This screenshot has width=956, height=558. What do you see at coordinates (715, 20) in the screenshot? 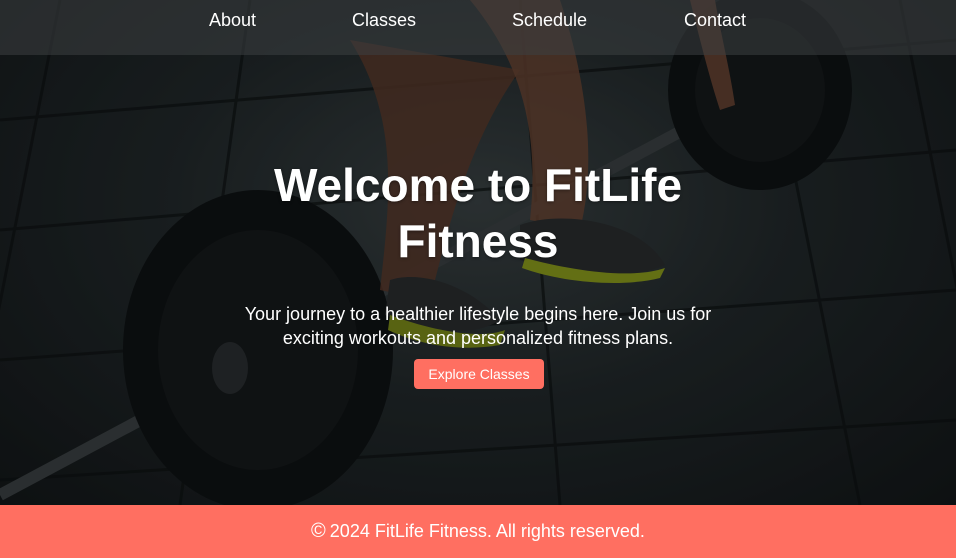
I see `nav-link-contact: Contact` at bounding box center [715, 20].